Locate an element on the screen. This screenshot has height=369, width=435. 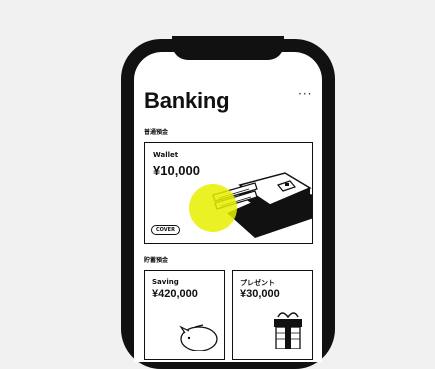
page-title: Banking is located at coordinates (187, 100).